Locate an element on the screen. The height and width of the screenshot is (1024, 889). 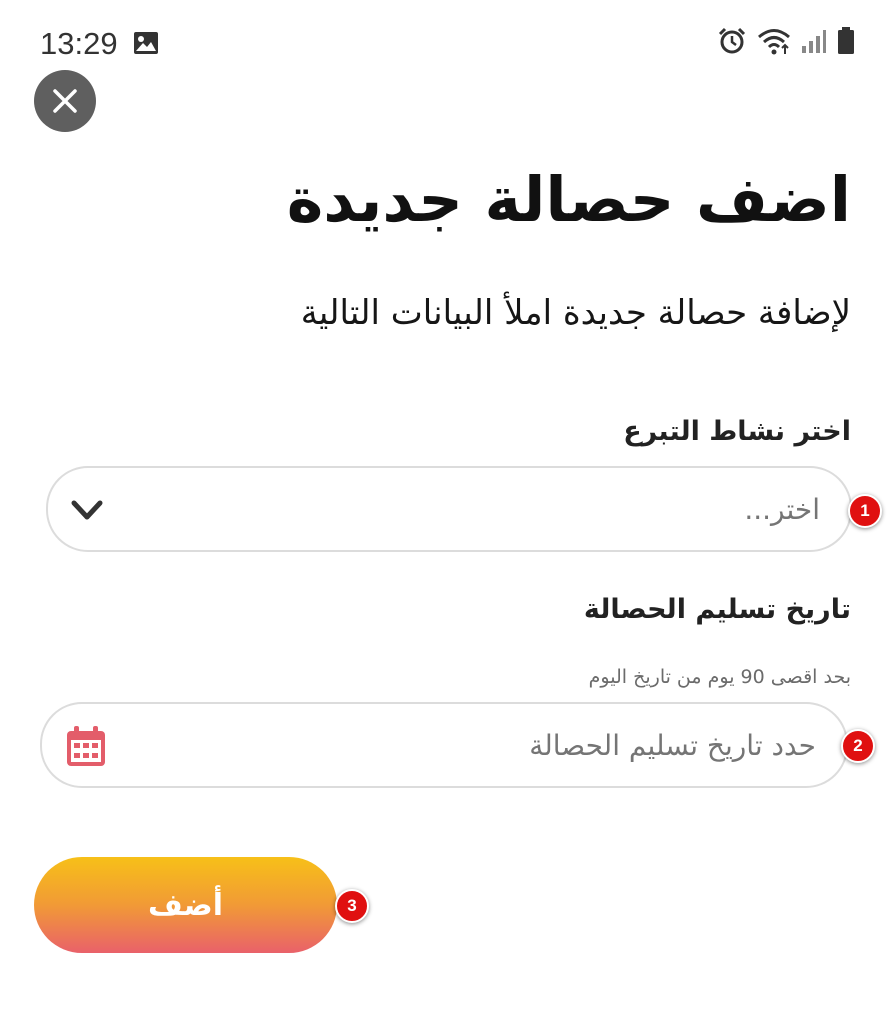
calendar-icon is located at coordinates (86, 746).